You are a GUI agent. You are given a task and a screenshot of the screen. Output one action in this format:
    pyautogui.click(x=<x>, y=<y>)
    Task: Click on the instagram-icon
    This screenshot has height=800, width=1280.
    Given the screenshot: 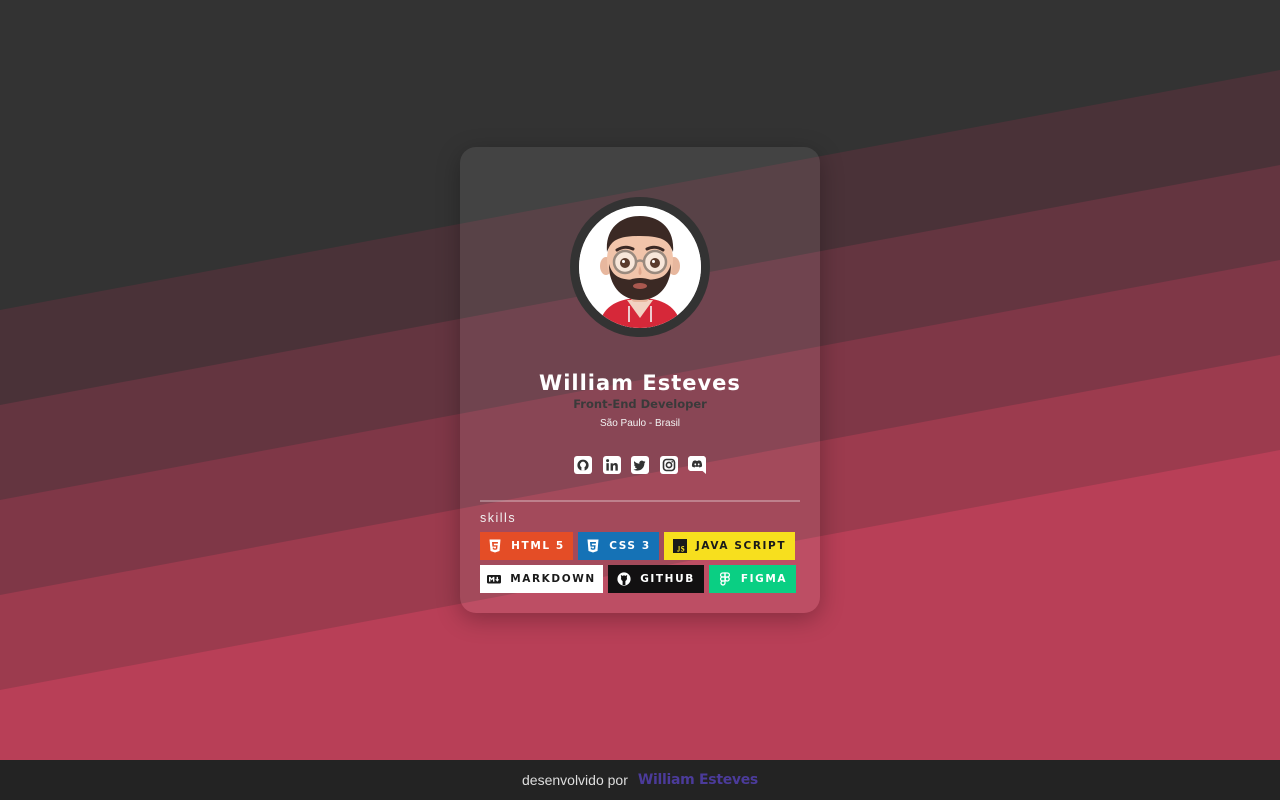 What is the action you would take?
    pyautogui.click(x=668, y=465)
    